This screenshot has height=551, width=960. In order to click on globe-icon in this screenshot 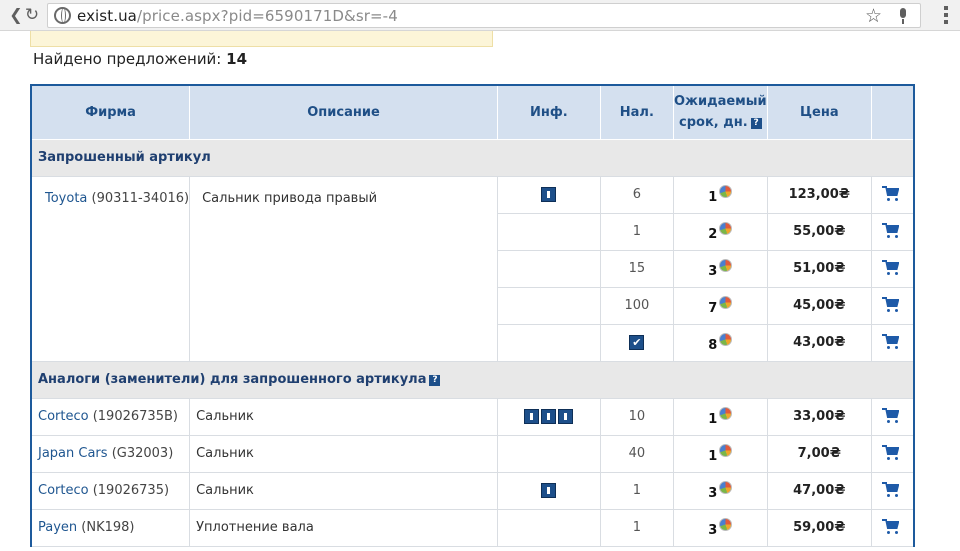, I will do `click(62, 15)`.